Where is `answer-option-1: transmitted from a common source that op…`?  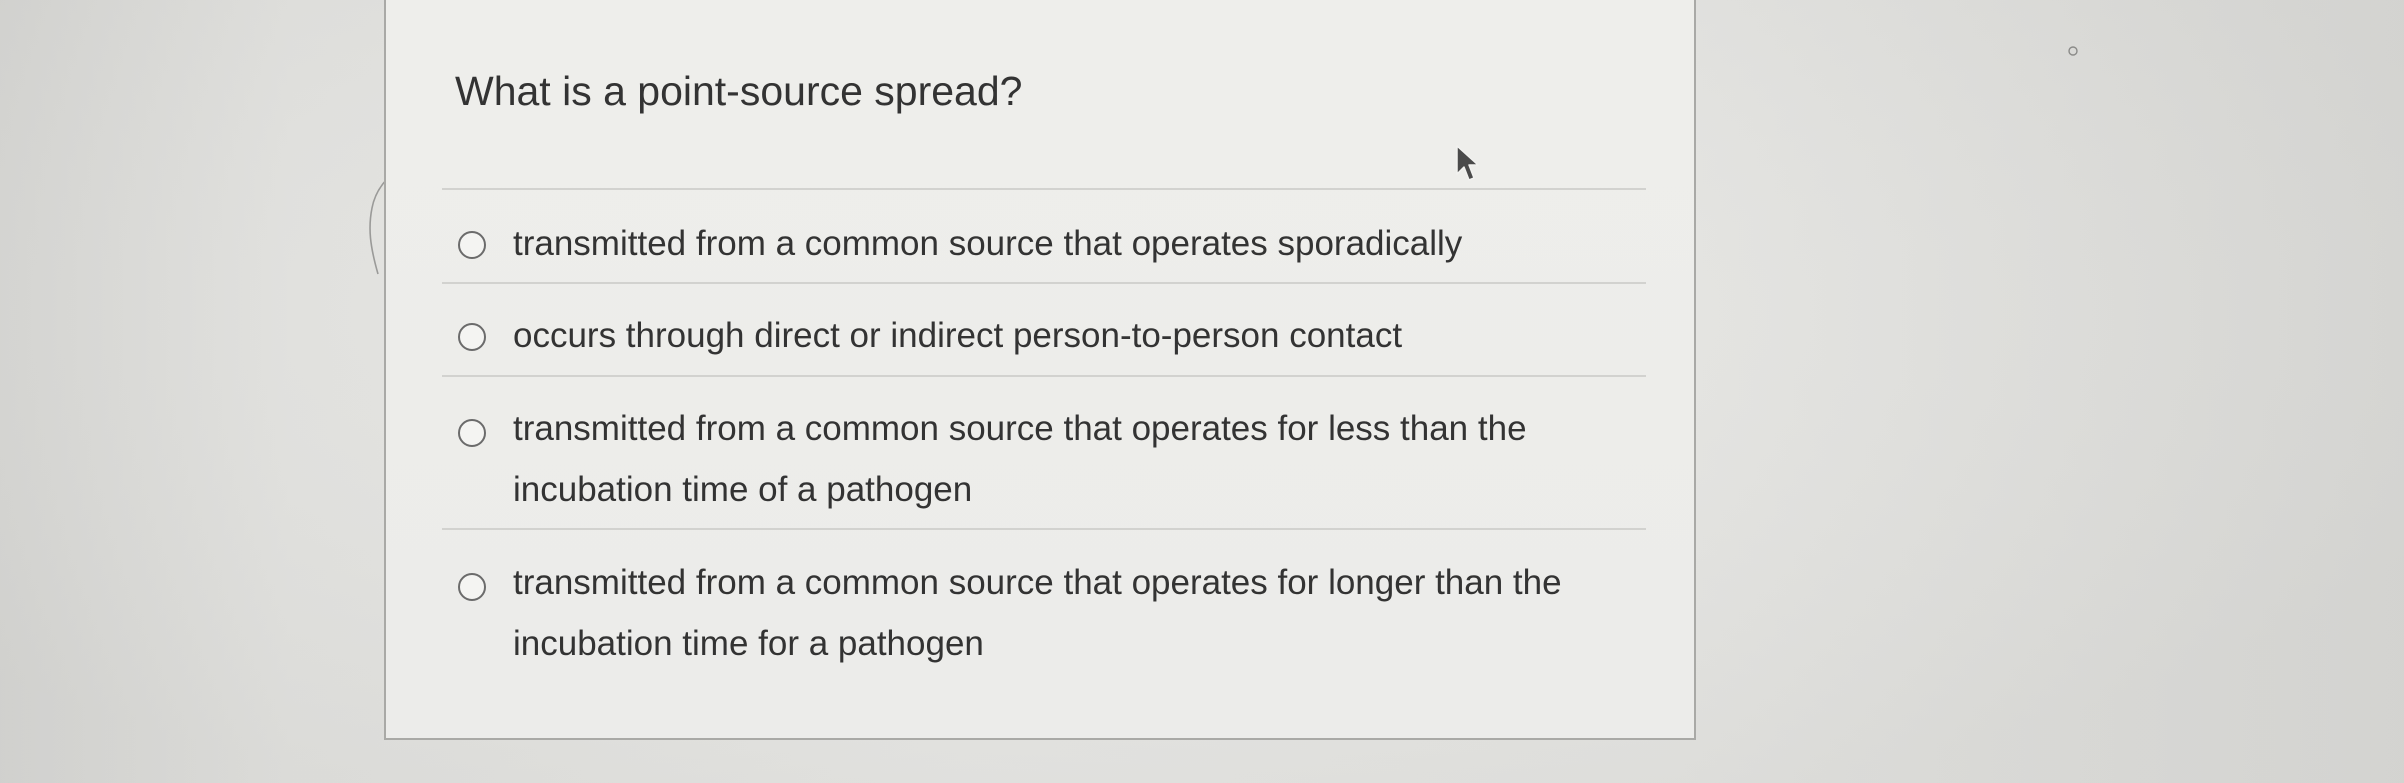 answer-option-1: transmitted from a common source that op… is located at coordinates (1053, 244).